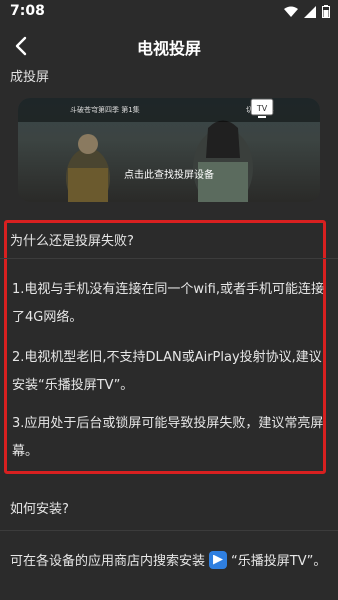 The image size is (338, 600). I want to click on battery-icon, so click(326, 11).